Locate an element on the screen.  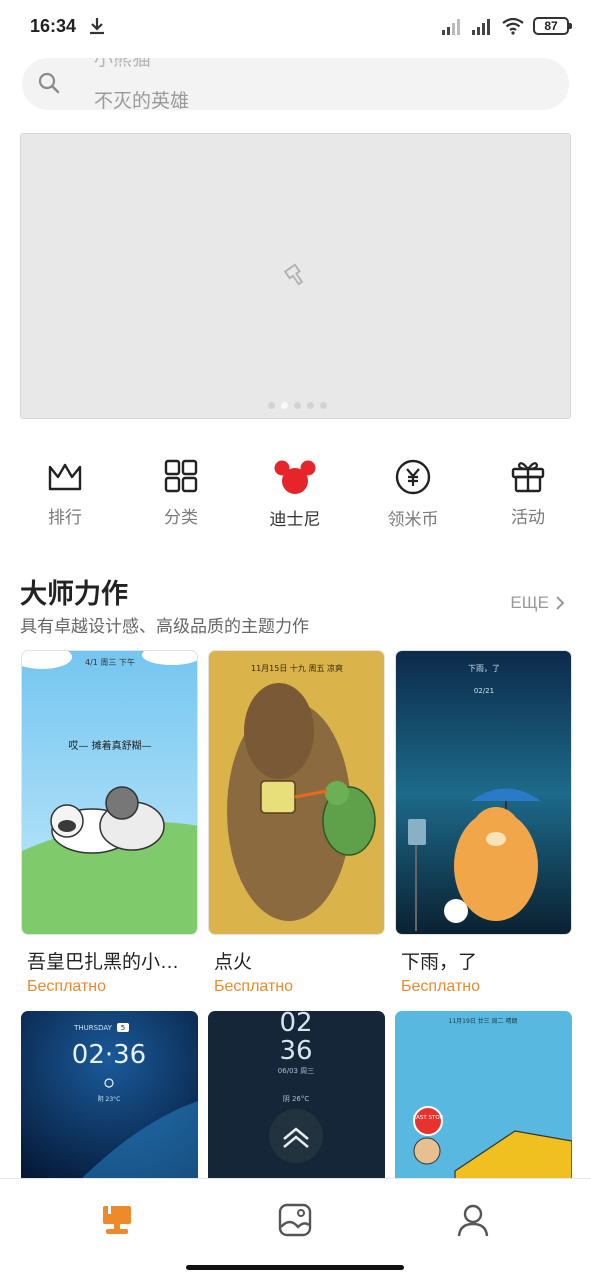
status-time: 16:34 is located at coordinates (53, 26).